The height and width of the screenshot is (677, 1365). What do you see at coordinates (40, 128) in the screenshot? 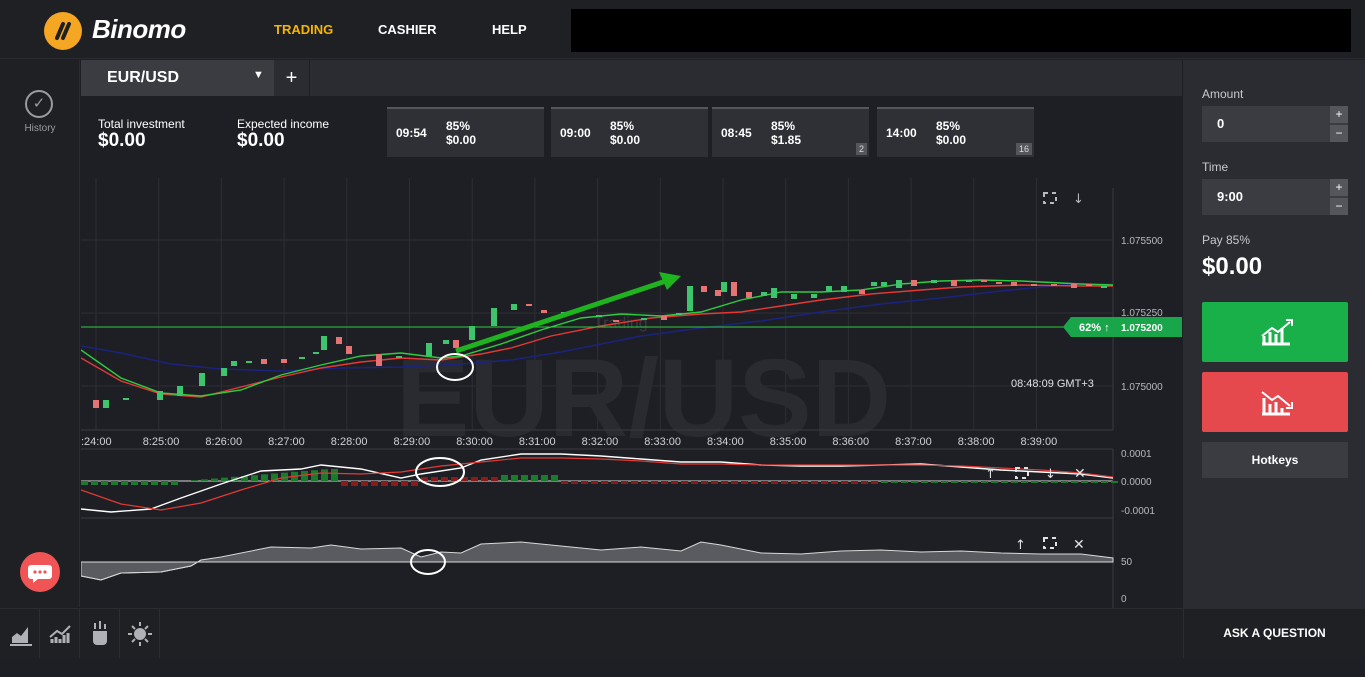
I see `history-label: History` at bounding box center [40, 128].